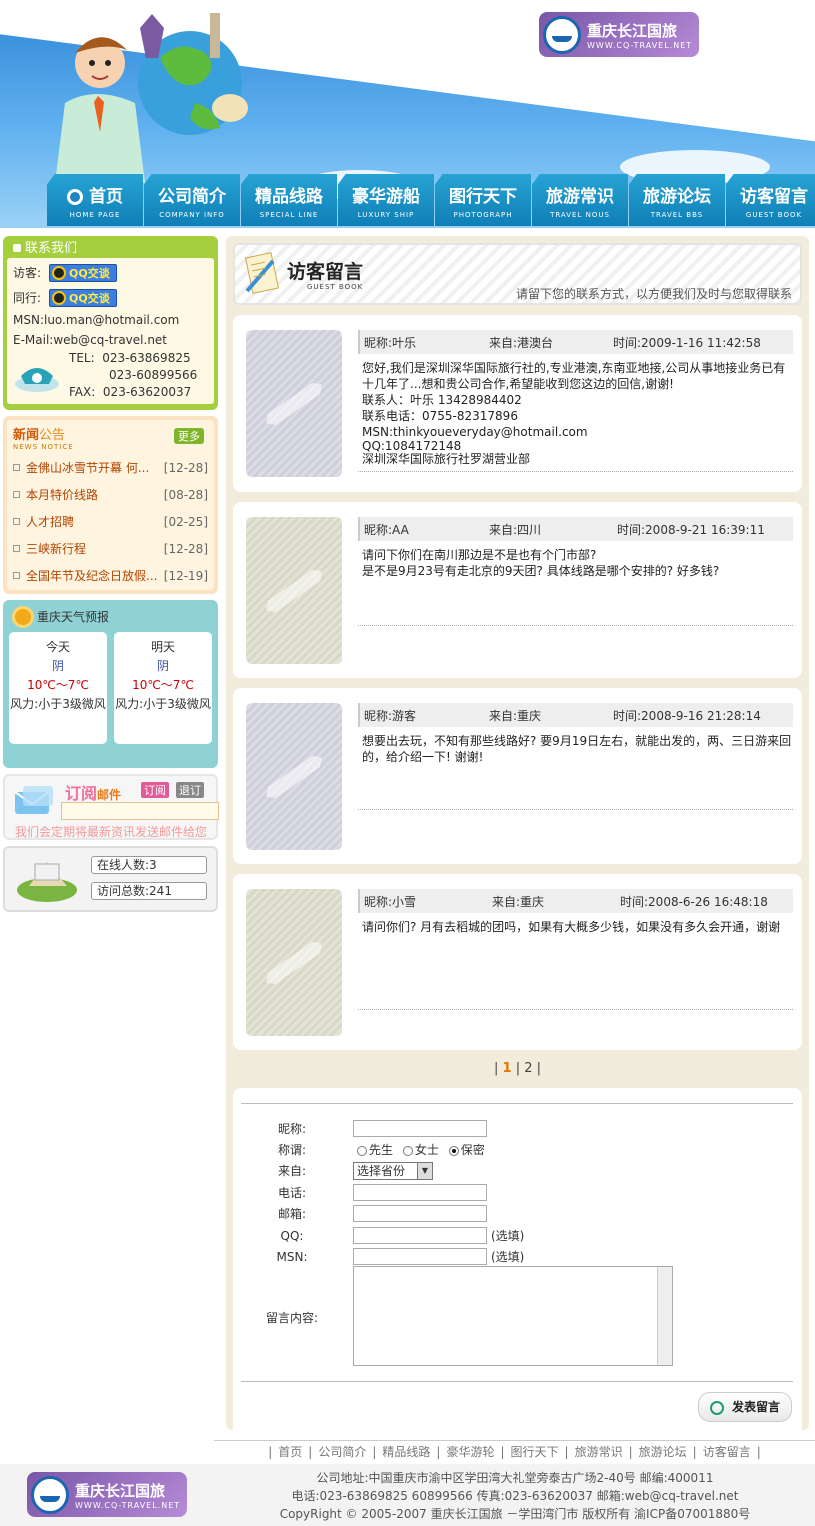 The image size is (815, 1526). Describe the element at coordinates (727, 1452) in the screenshot. I see `footer-link: 访客留言` at that location.